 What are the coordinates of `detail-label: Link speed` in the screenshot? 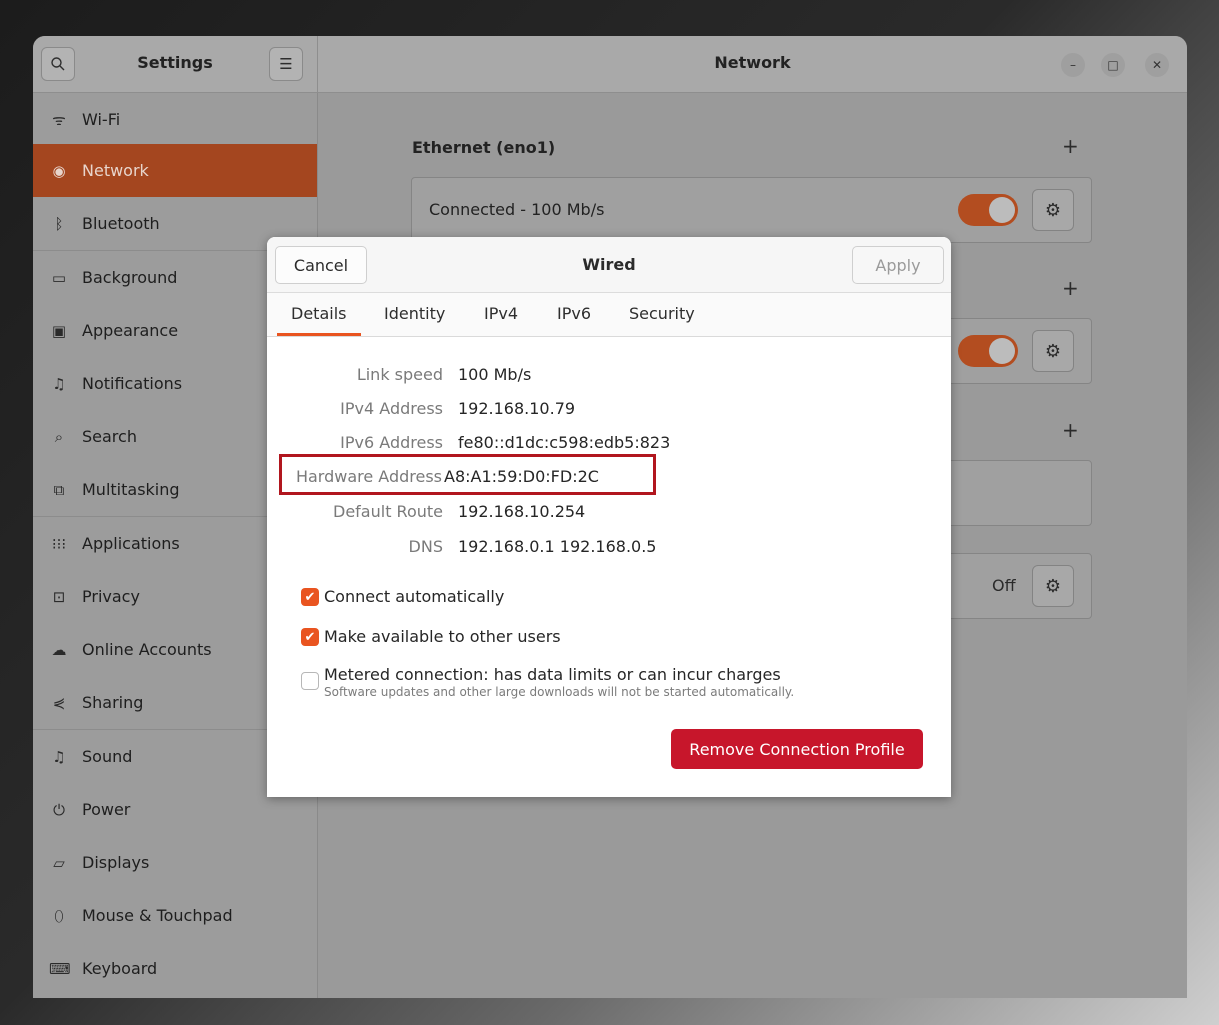 It's located at (399, 374).